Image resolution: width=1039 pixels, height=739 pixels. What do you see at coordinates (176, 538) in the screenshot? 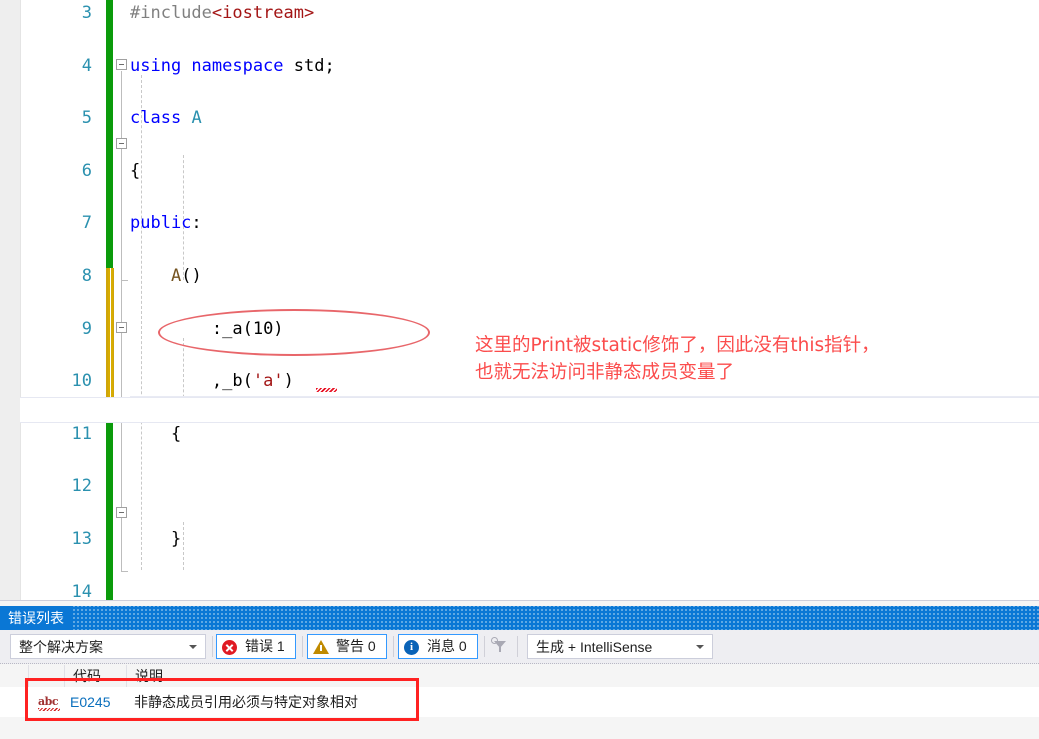
I see `line-text: }` at bounding box center [176, 538].